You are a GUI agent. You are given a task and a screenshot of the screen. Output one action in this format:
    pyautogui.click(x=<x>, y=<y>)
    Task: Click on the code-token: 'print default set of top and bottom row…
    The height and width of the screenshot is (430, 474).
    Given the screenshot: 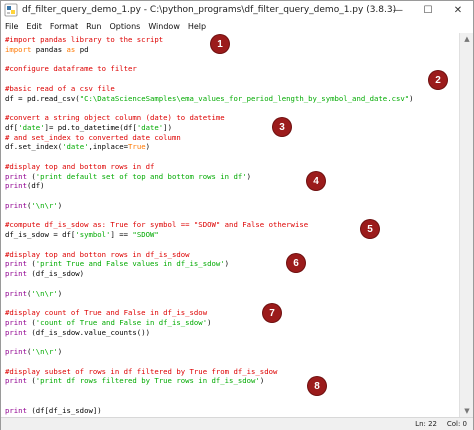 What is the action you would take?
    pyautogui.click(x=141, y=176)
    